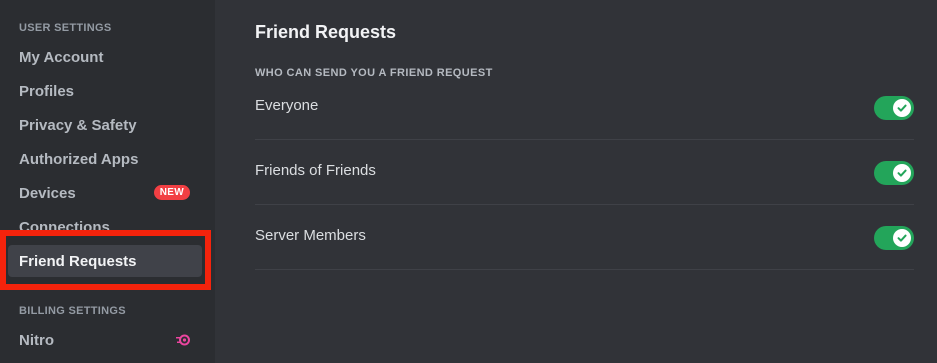 The width and height of the screenshot is (937, 363). I want to click on sidebar-item-devices: Devices NEW, so click(105, 193).